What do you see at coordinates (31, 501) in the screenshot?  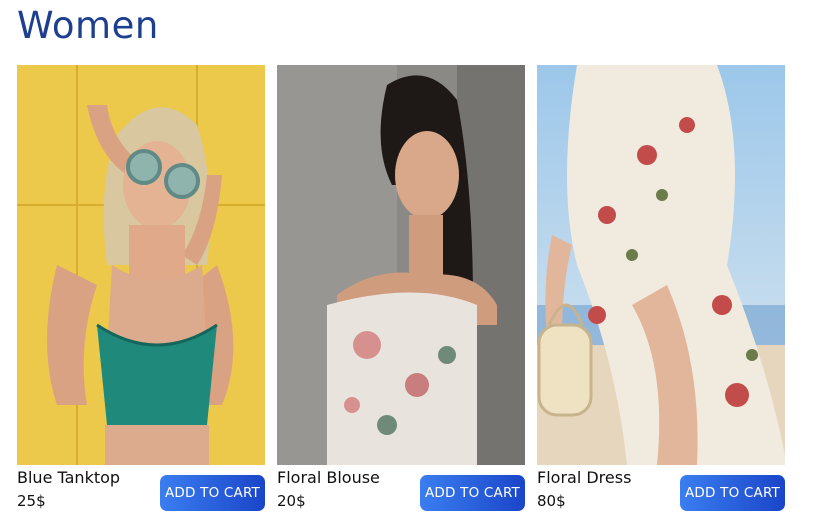 I see `product-price: 25$` at bounding box center [31, 501].